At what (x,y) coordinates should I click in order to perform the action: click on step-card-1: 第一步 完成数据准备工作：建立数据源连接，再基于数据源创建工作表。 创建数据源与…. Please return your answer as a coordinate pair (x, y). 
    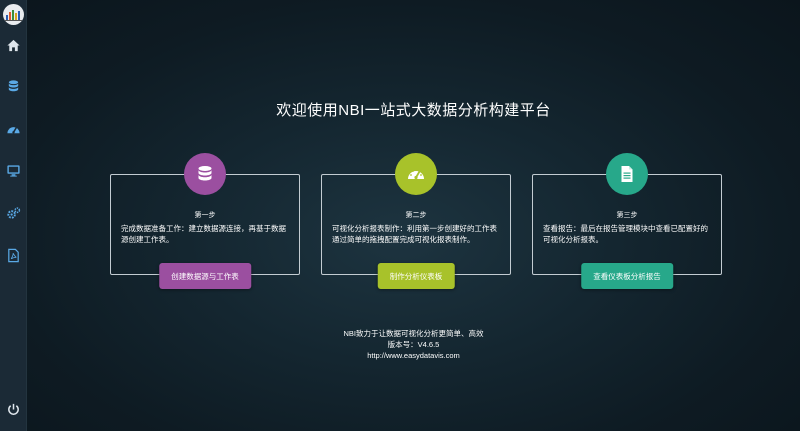
    Looking at the image, I should click on (205, 221).